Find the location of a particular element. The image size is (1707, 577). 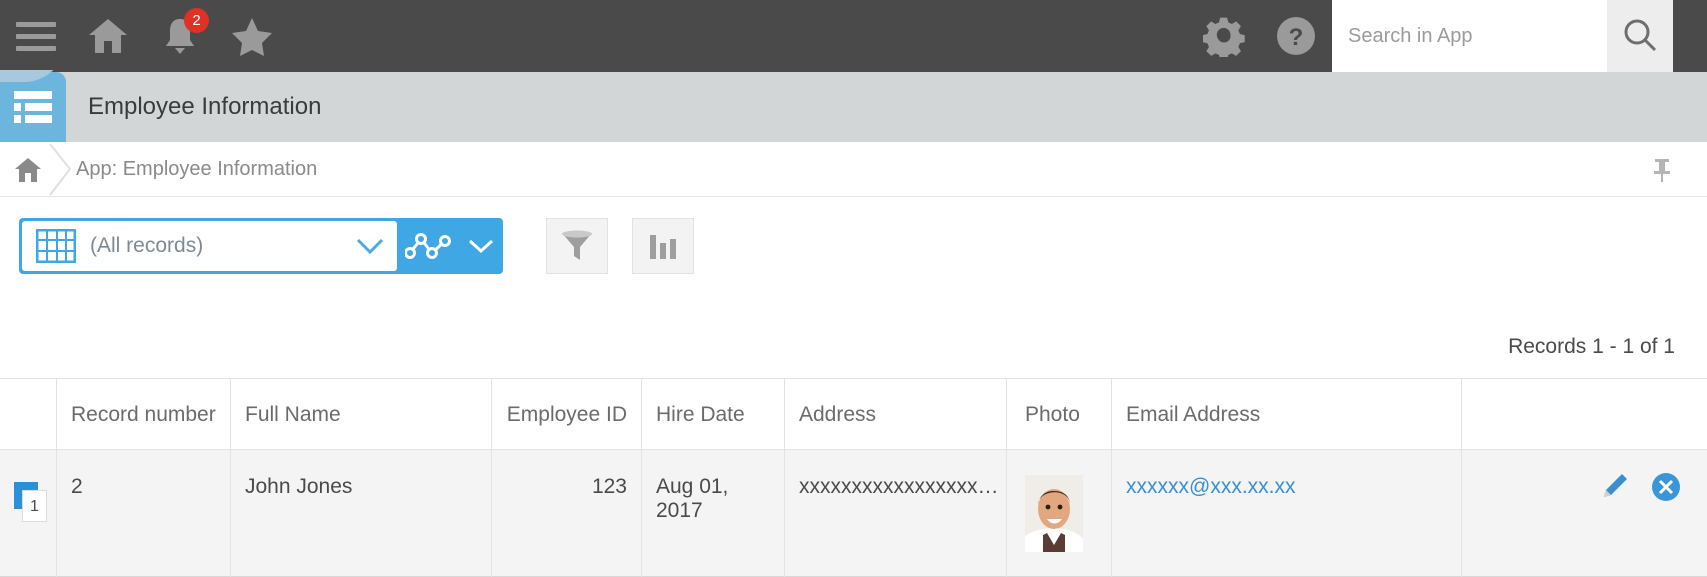

bar-chart-icon is located at coordinates (663, 247).